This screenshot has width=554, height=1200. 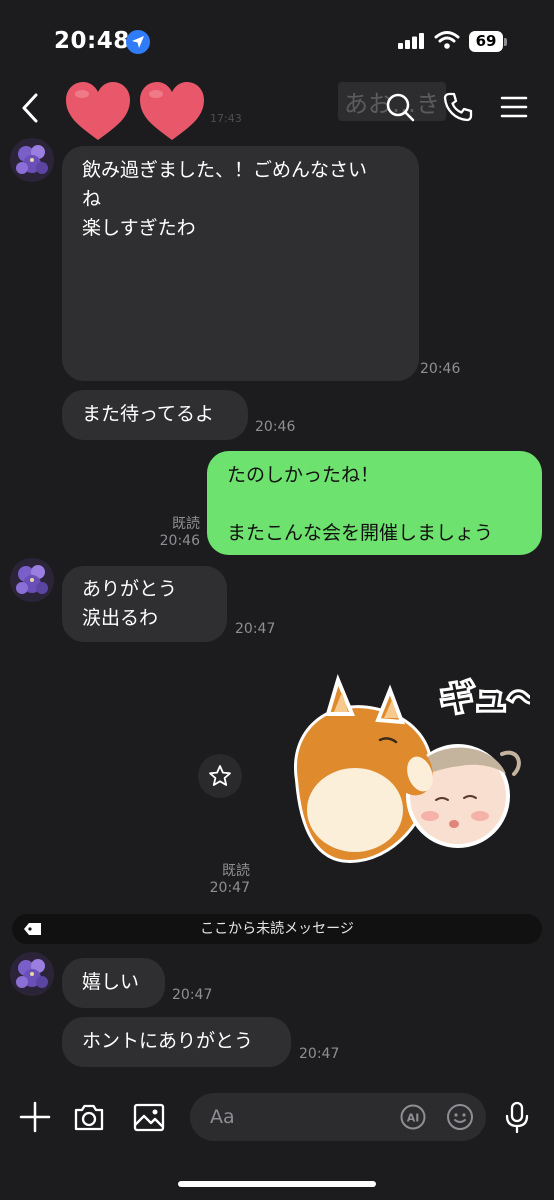 What do you see at coordinates (138, 42) in the screenshot?
I see `location-arrow-icon` at bounding box center [138, 42].